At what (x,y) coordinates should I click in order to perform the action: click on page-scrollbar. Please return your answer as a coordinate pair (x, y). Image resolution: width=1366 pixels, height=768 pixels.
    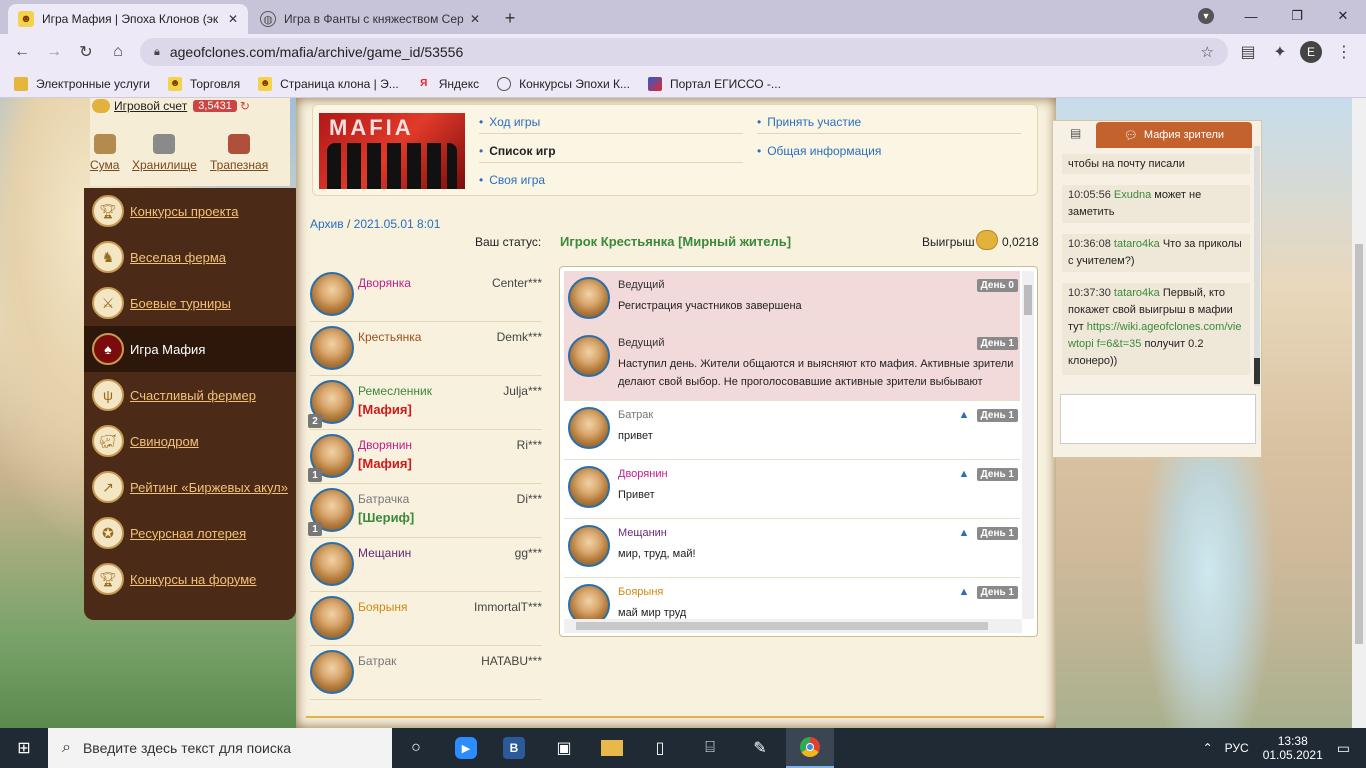
    Looking at the image, I should click on (1359, 413).